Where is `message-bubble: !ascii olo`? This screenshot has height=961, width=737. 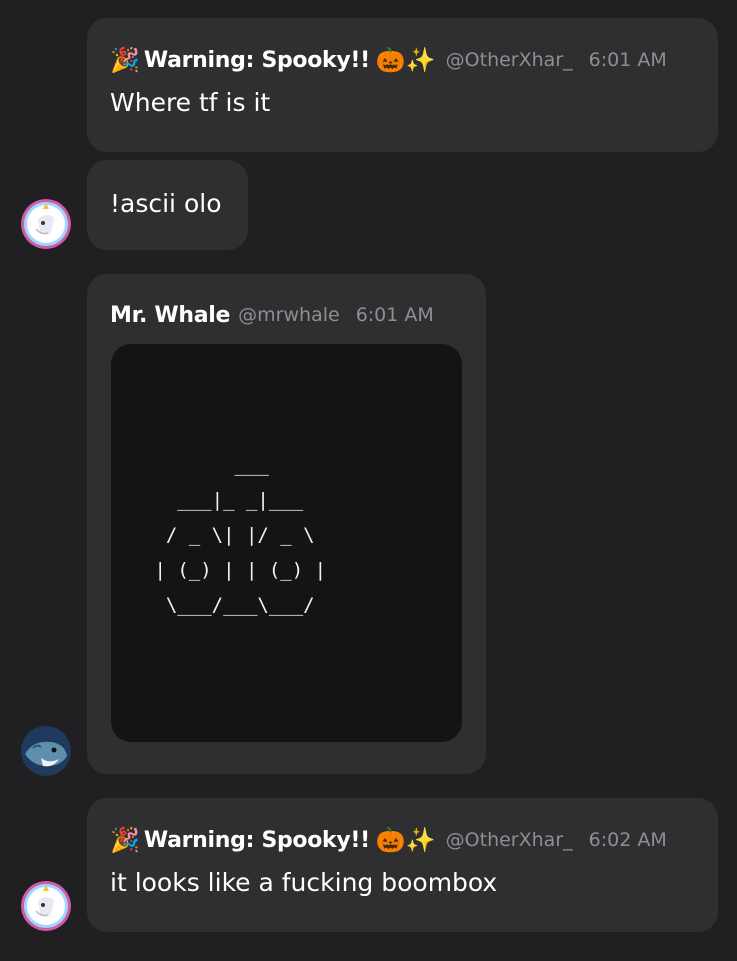 message-bubble: !ascii olo is located at coordinates (167, 205).